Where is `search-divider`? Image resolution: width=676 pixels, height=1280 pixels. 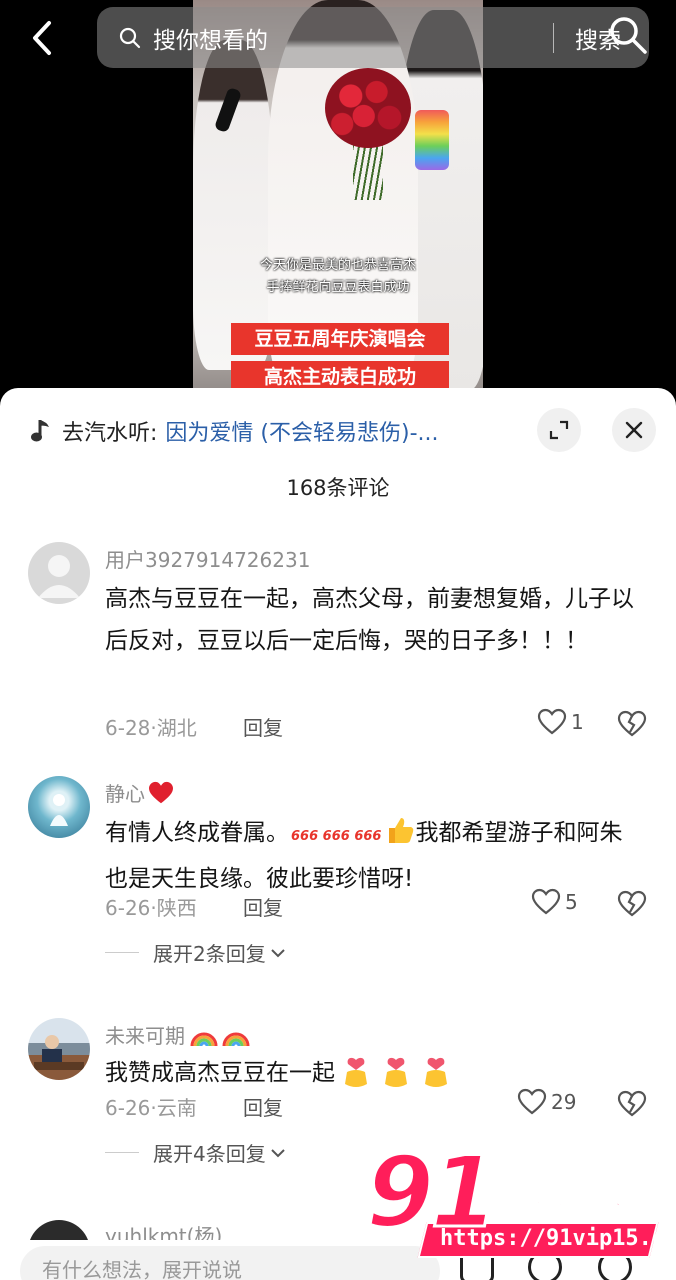
search-divider is located at coordinates (553, 38).